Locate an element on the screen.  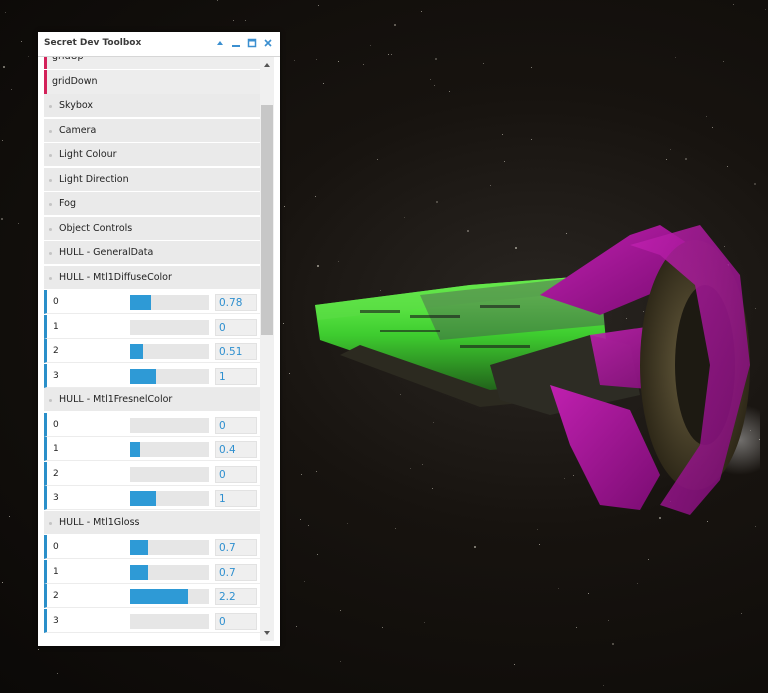
scrollbar-thumb is located at coordinates (267, 220).